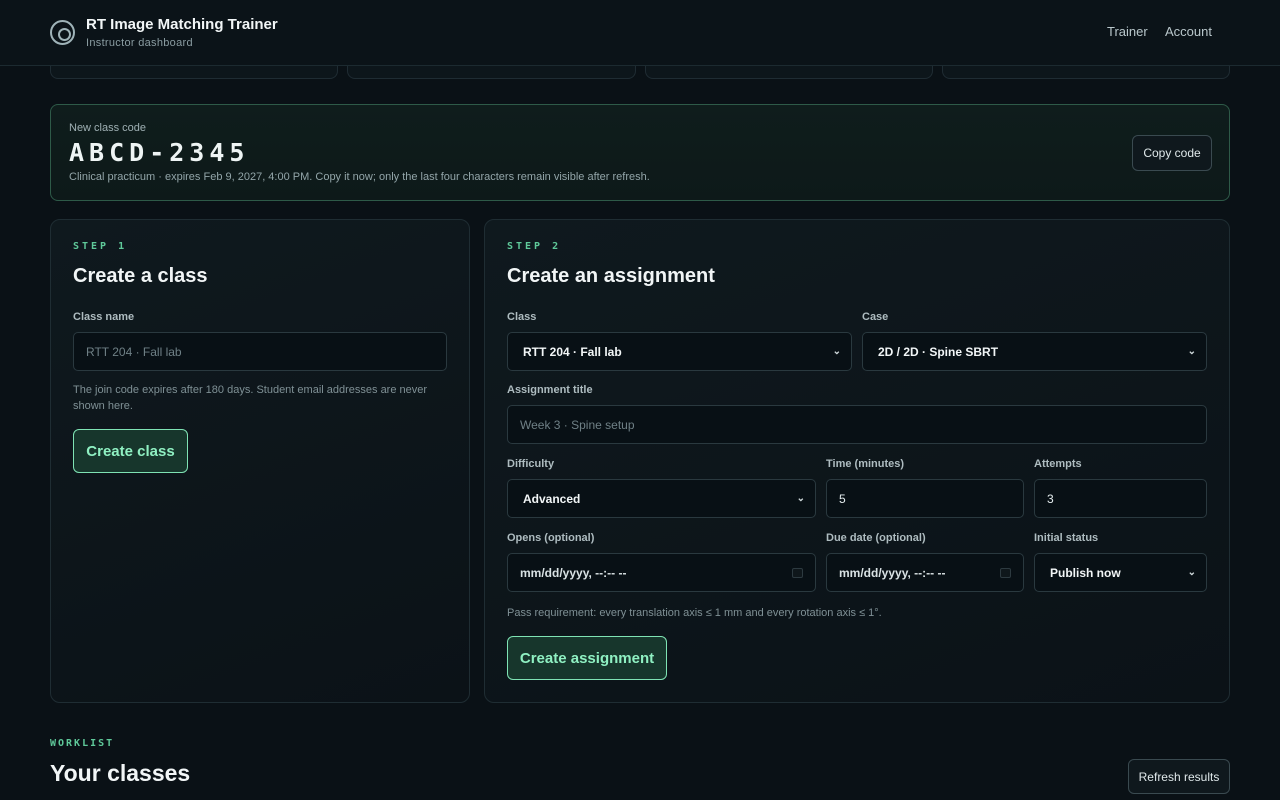 The height and width of the screenshot is (800, 1280). I want to click on app-title: RT Image Matching Trainer, so click(182, 24).